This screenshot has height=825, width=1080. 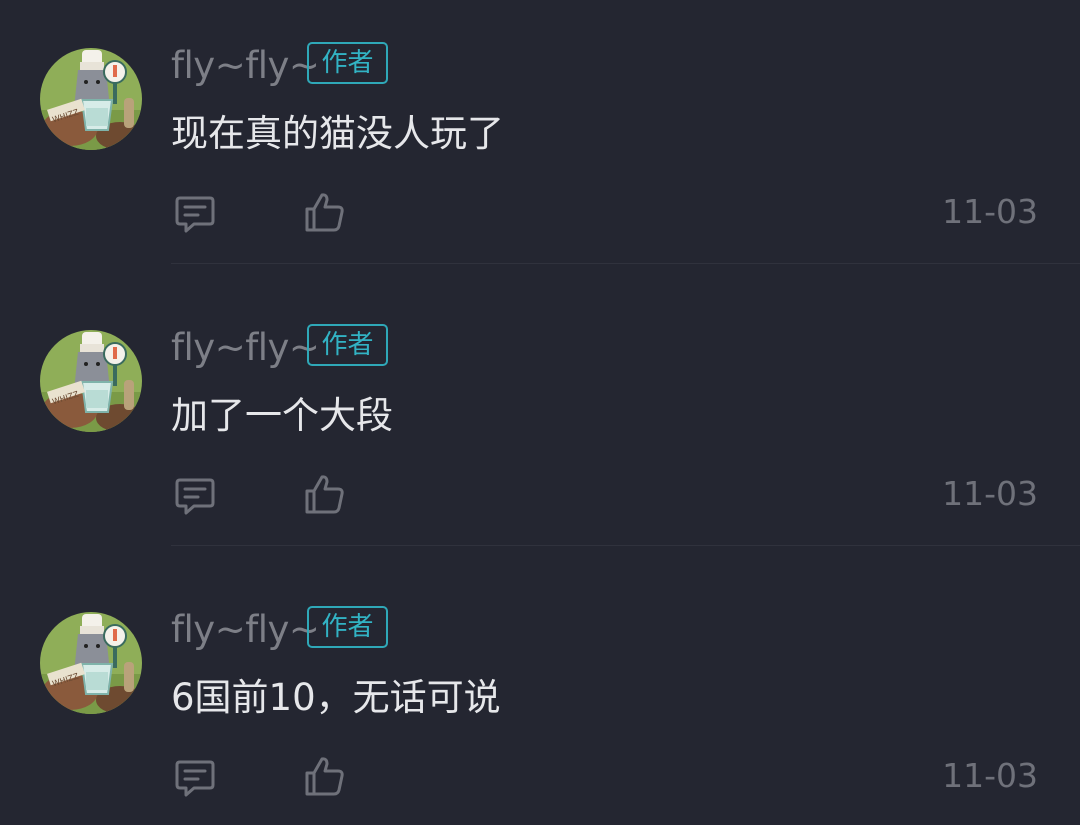 I want to click on comment-text: 6国前10，无话可说, so click(x=336, y=697).